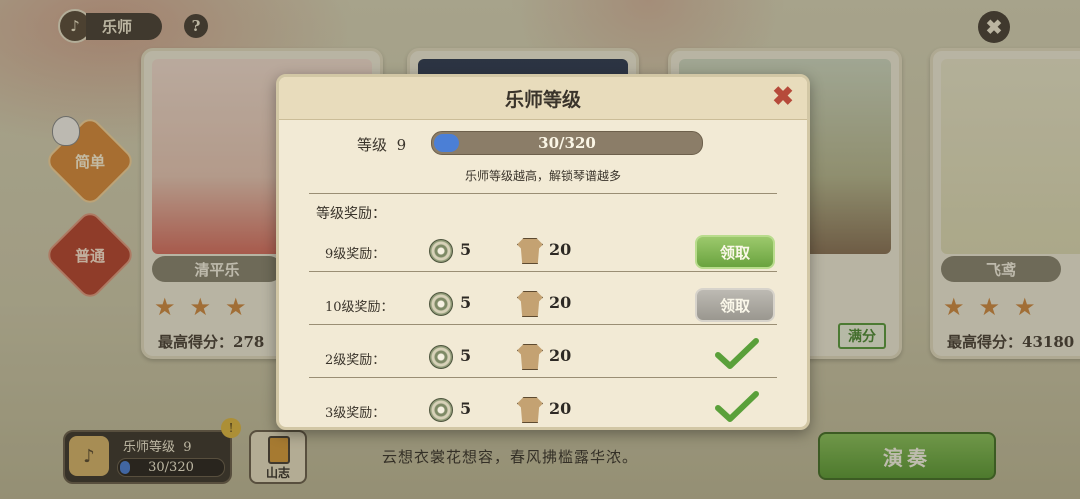 This screenshot has height=499, width=1080. Describe the element at coordinates (382, 145) in the screenshot. I see `level-label: 等级 9` at that location.